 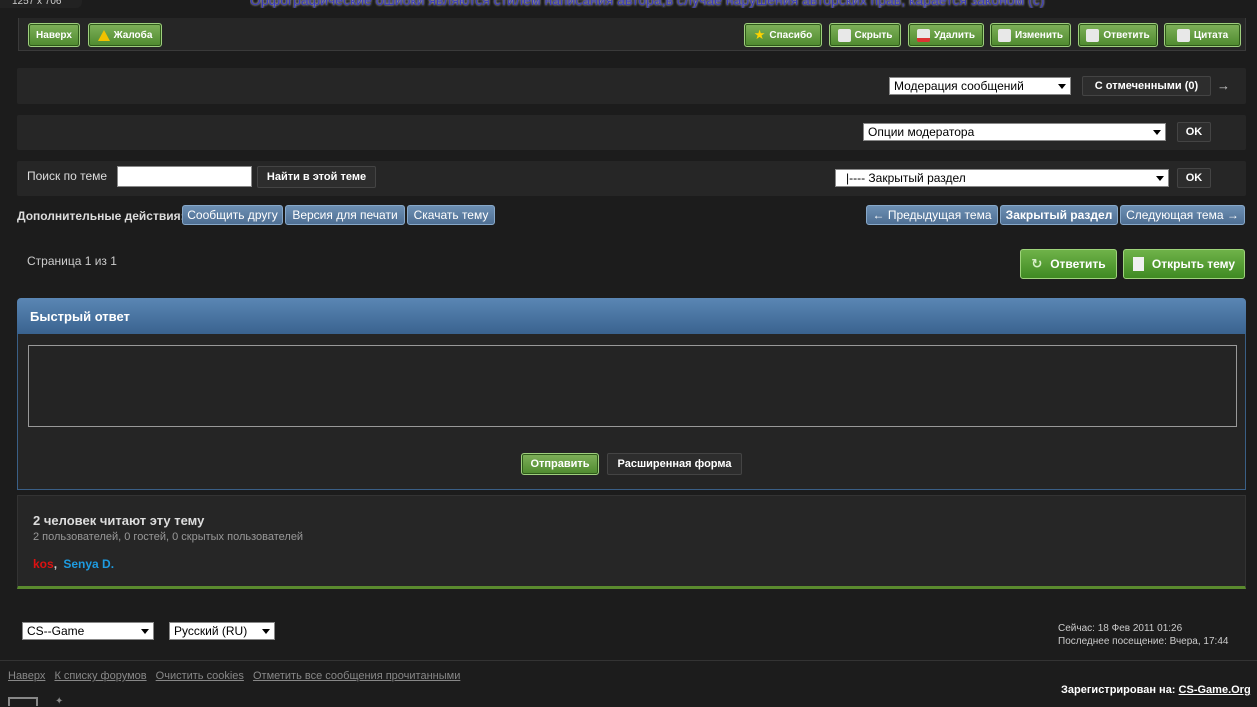 What do you see at coordinates (1068, 264) in the screenshot?
I see `add-reply-button: ↻ Ответить` at bounding box center [1068, 264].